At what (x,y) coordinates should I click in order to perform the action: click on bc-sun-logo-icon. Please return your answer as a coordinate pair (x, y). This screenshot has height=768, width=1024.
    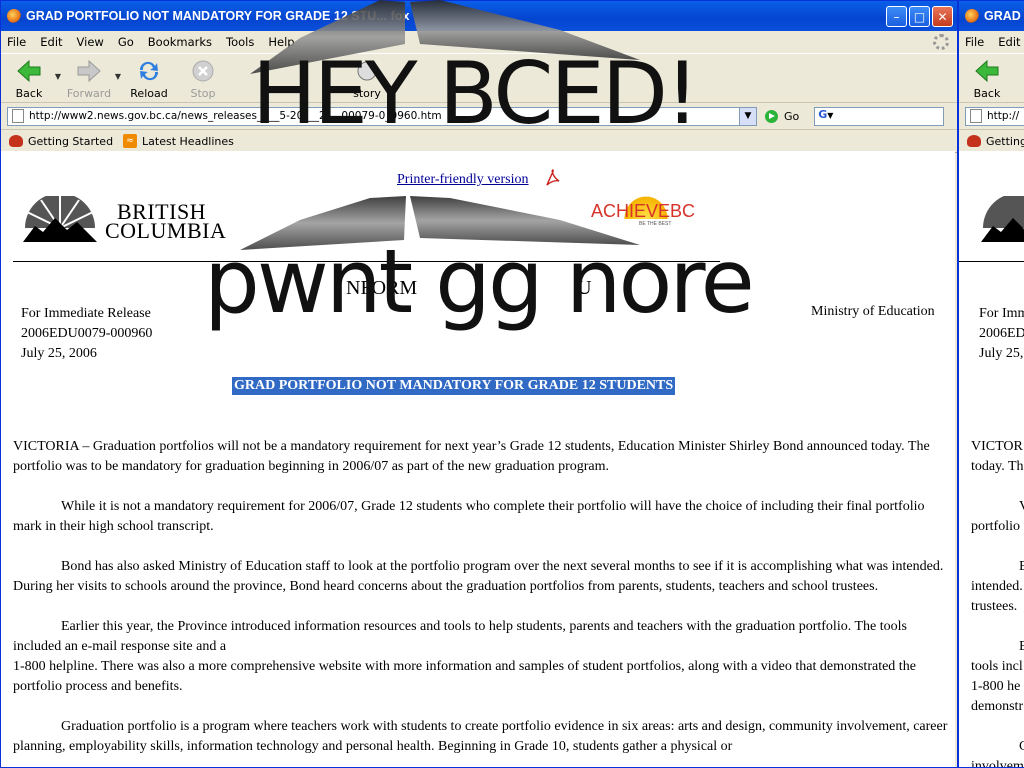
    Looking at the image, I should click on (60, 219).